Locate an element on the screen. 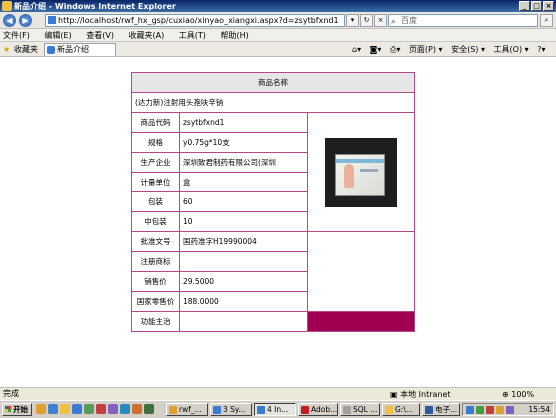 This screenshot has width=556, height=418. field-label: 国家零售价 is located at coordinates (155, 301).